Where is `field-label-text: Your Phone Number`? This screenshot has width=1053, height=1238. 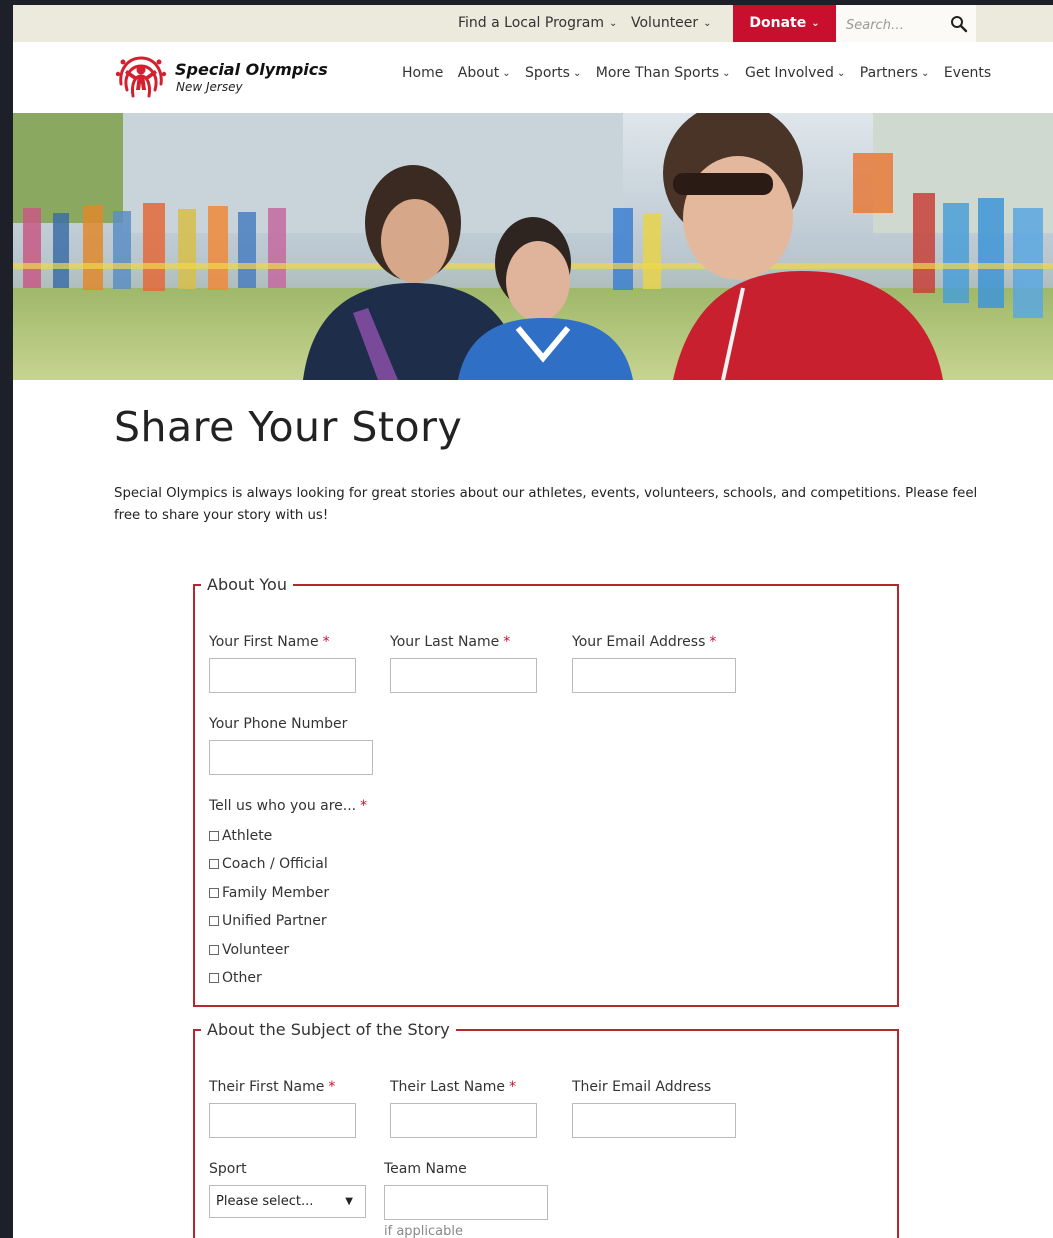 field-label-text: Your Phone Number is located at coordinates (278, 724).